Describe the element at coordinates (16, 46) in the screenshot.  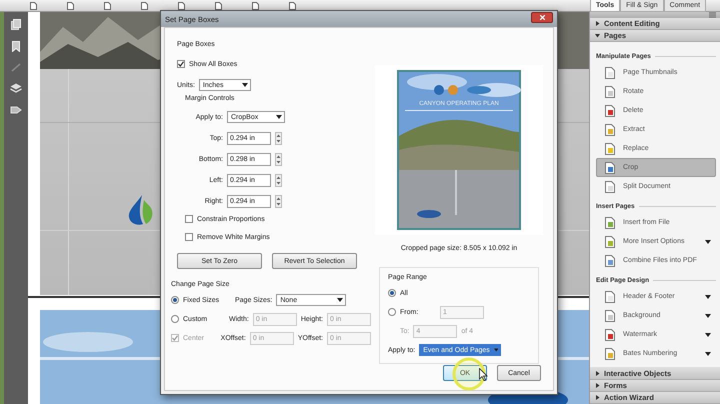
I see `bookmark-icon` at that location.